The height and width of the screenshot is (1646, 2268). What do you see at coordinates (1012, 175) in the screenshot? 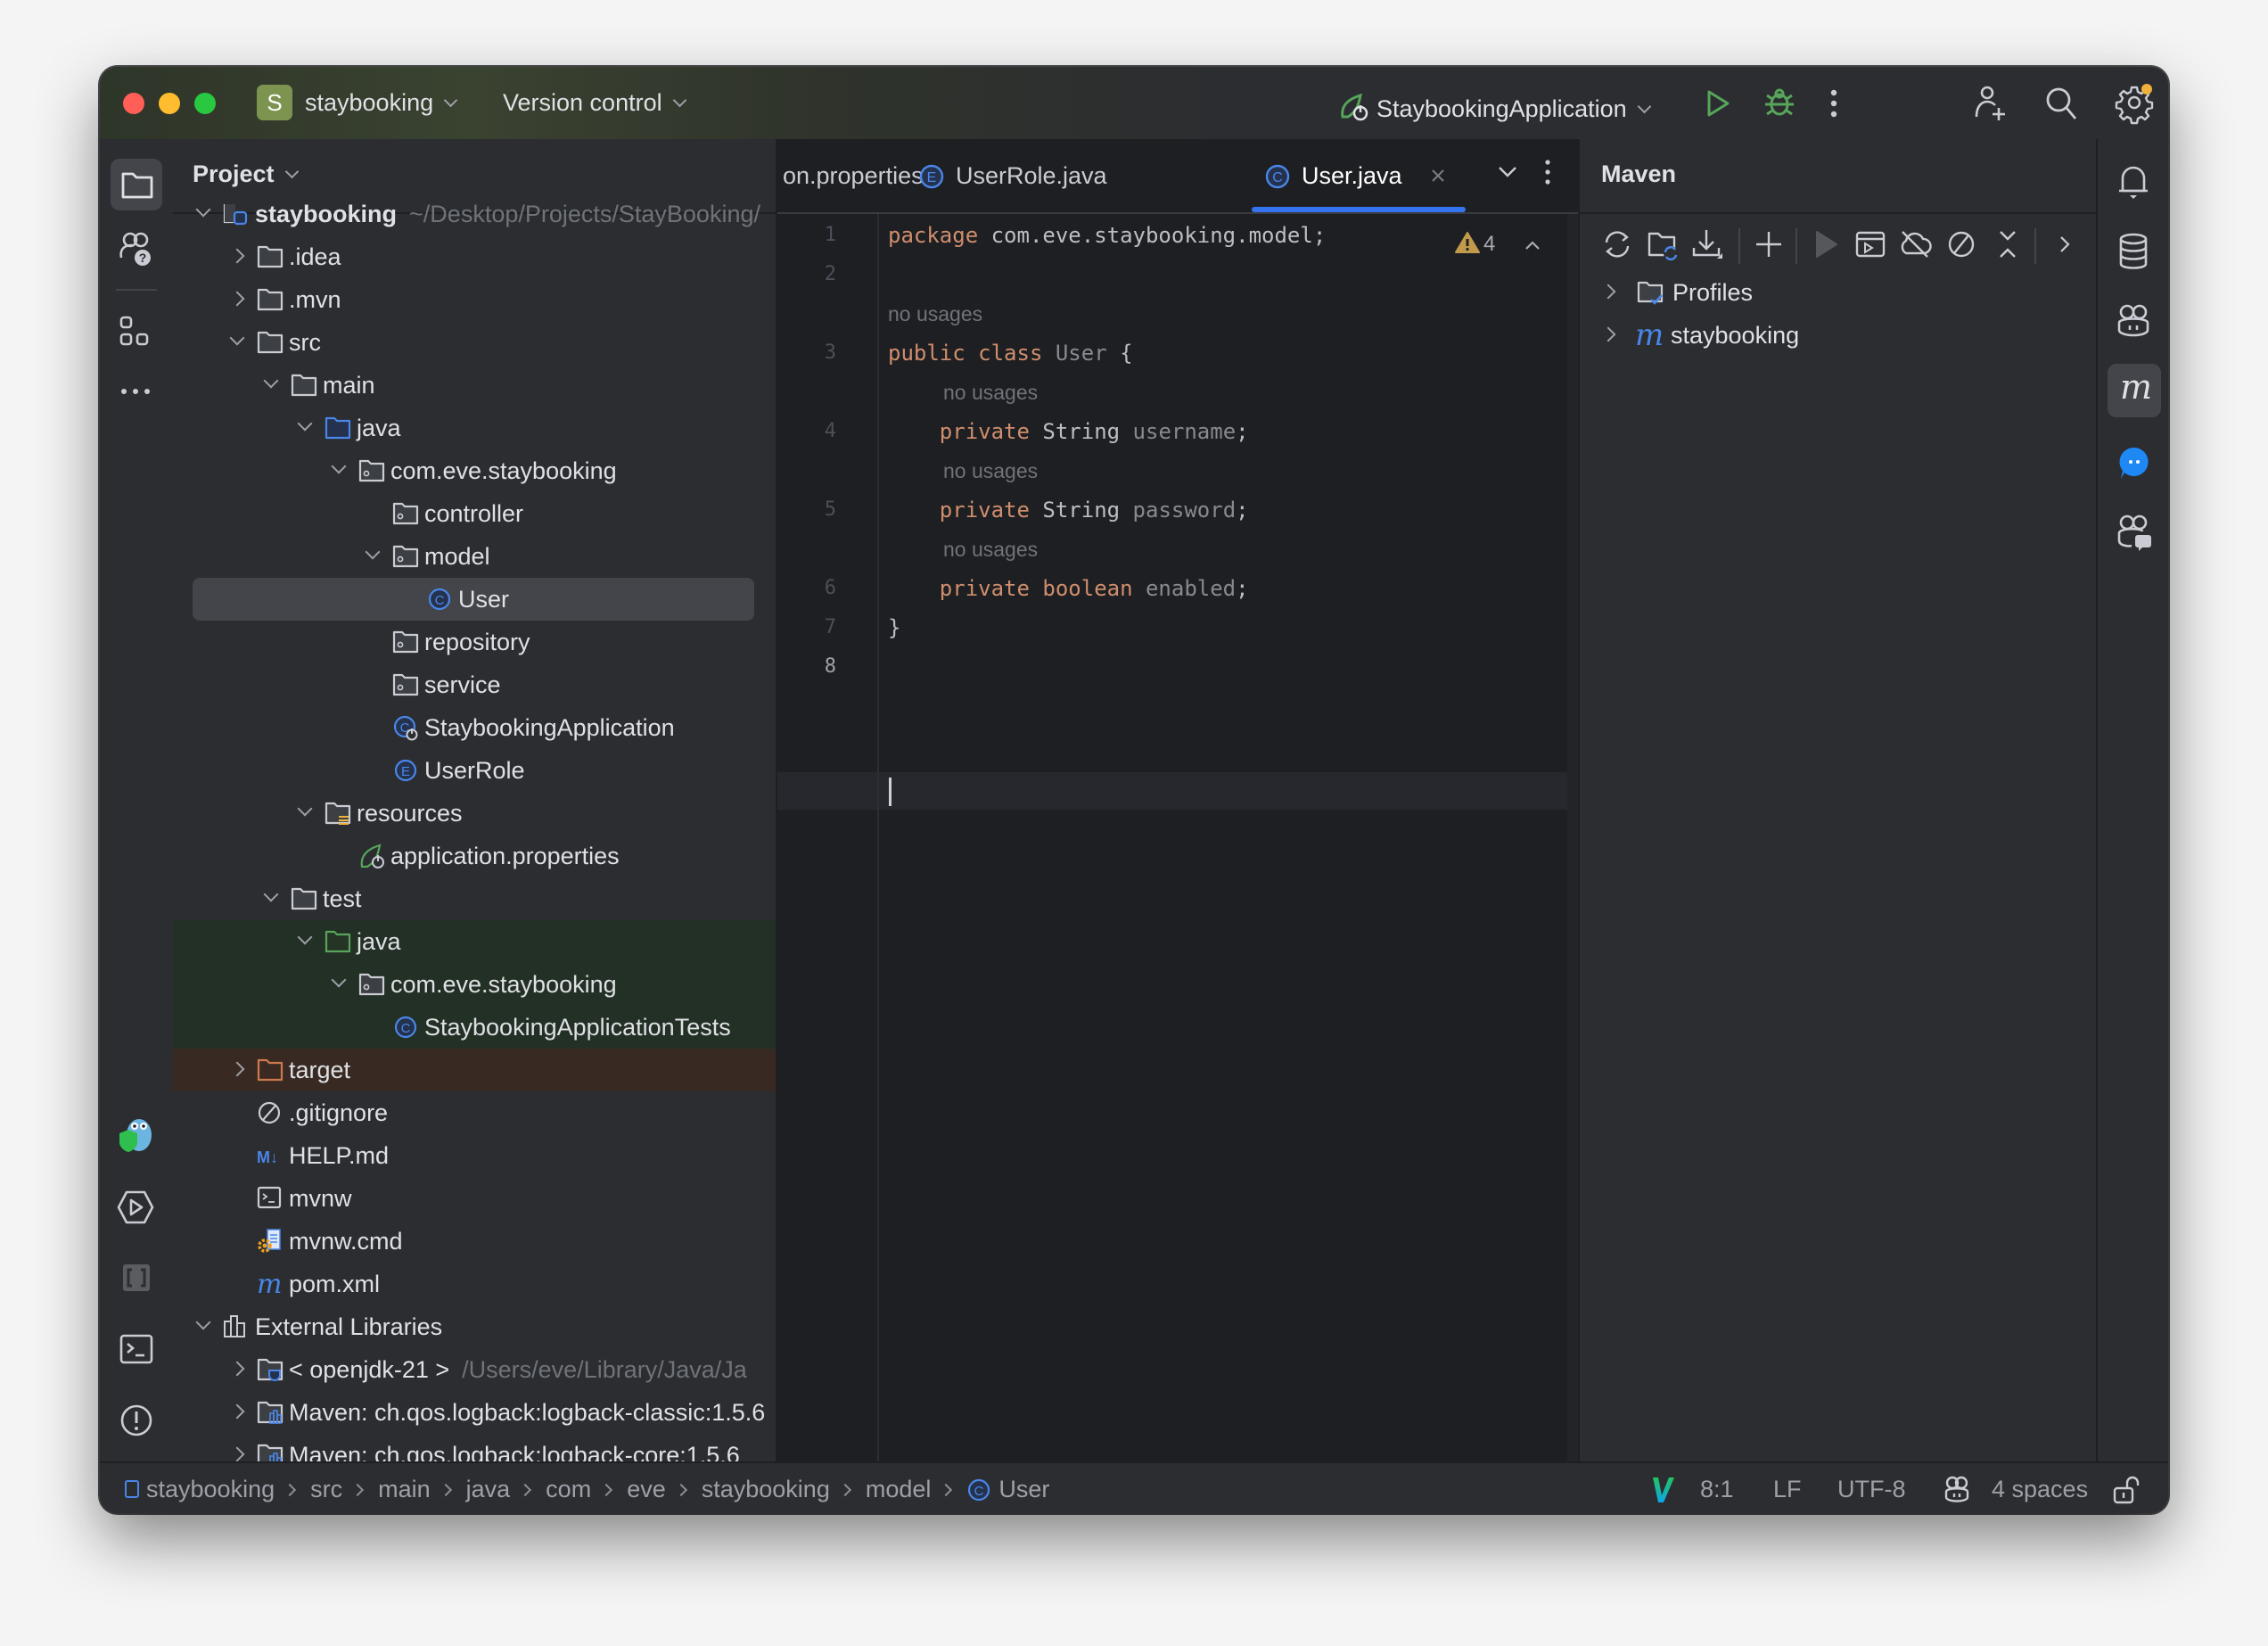
I see `tab-userrole-java: E UserRole.java` at bounding box center [1012, 175].